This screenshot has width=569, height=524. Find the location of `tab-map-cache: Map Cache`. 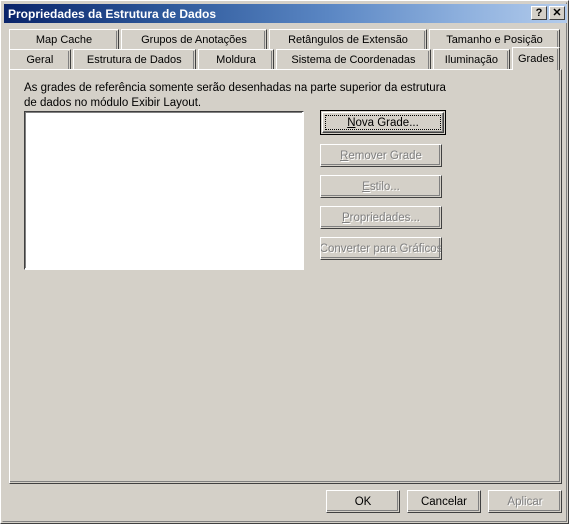

tab-map-cache: Map Cache is located at coordinates (64, 39).